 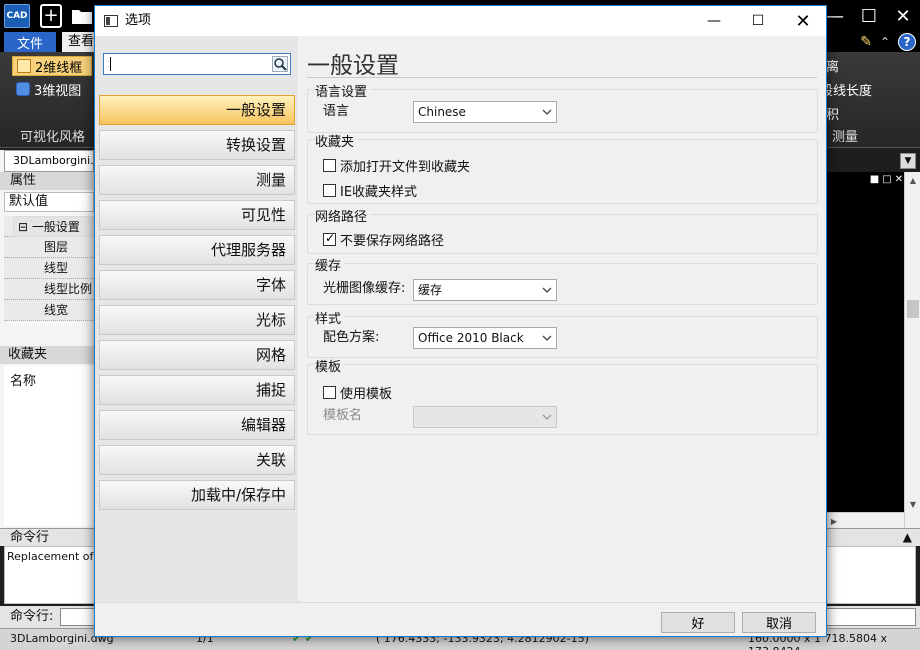 I want to click on ribbon-right-tools: ✎ ⌃ ?, so click(x=888, y=42).